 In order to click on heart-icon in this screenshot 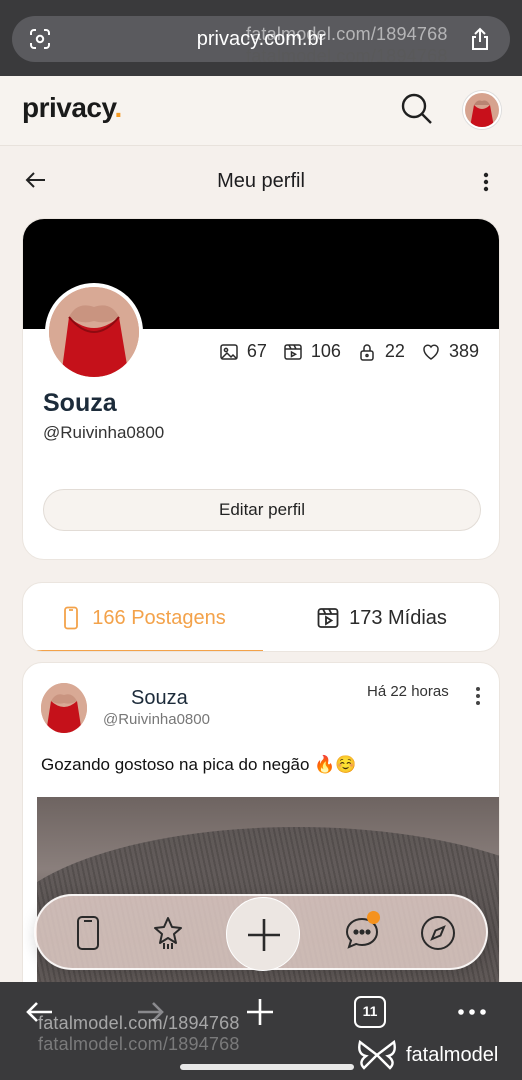, I will do `click(431, 351)`.